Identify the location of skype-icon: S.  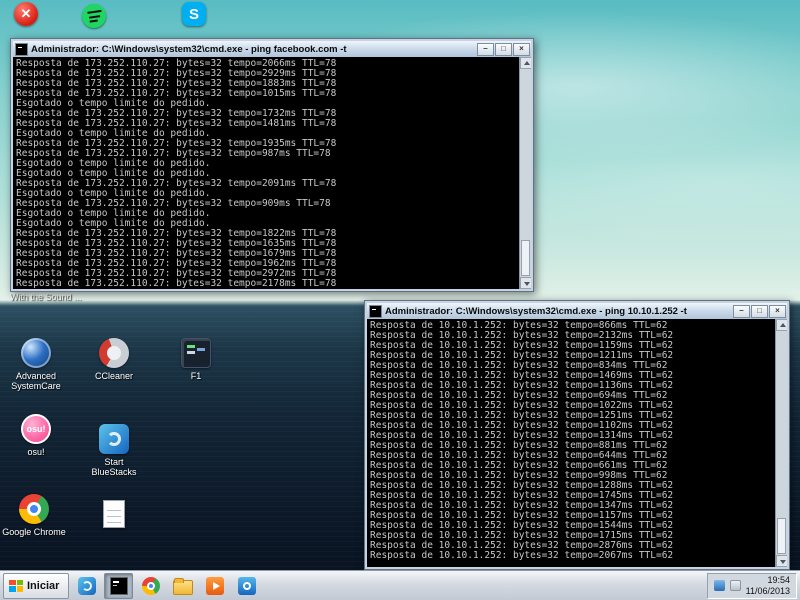
(194, 14).